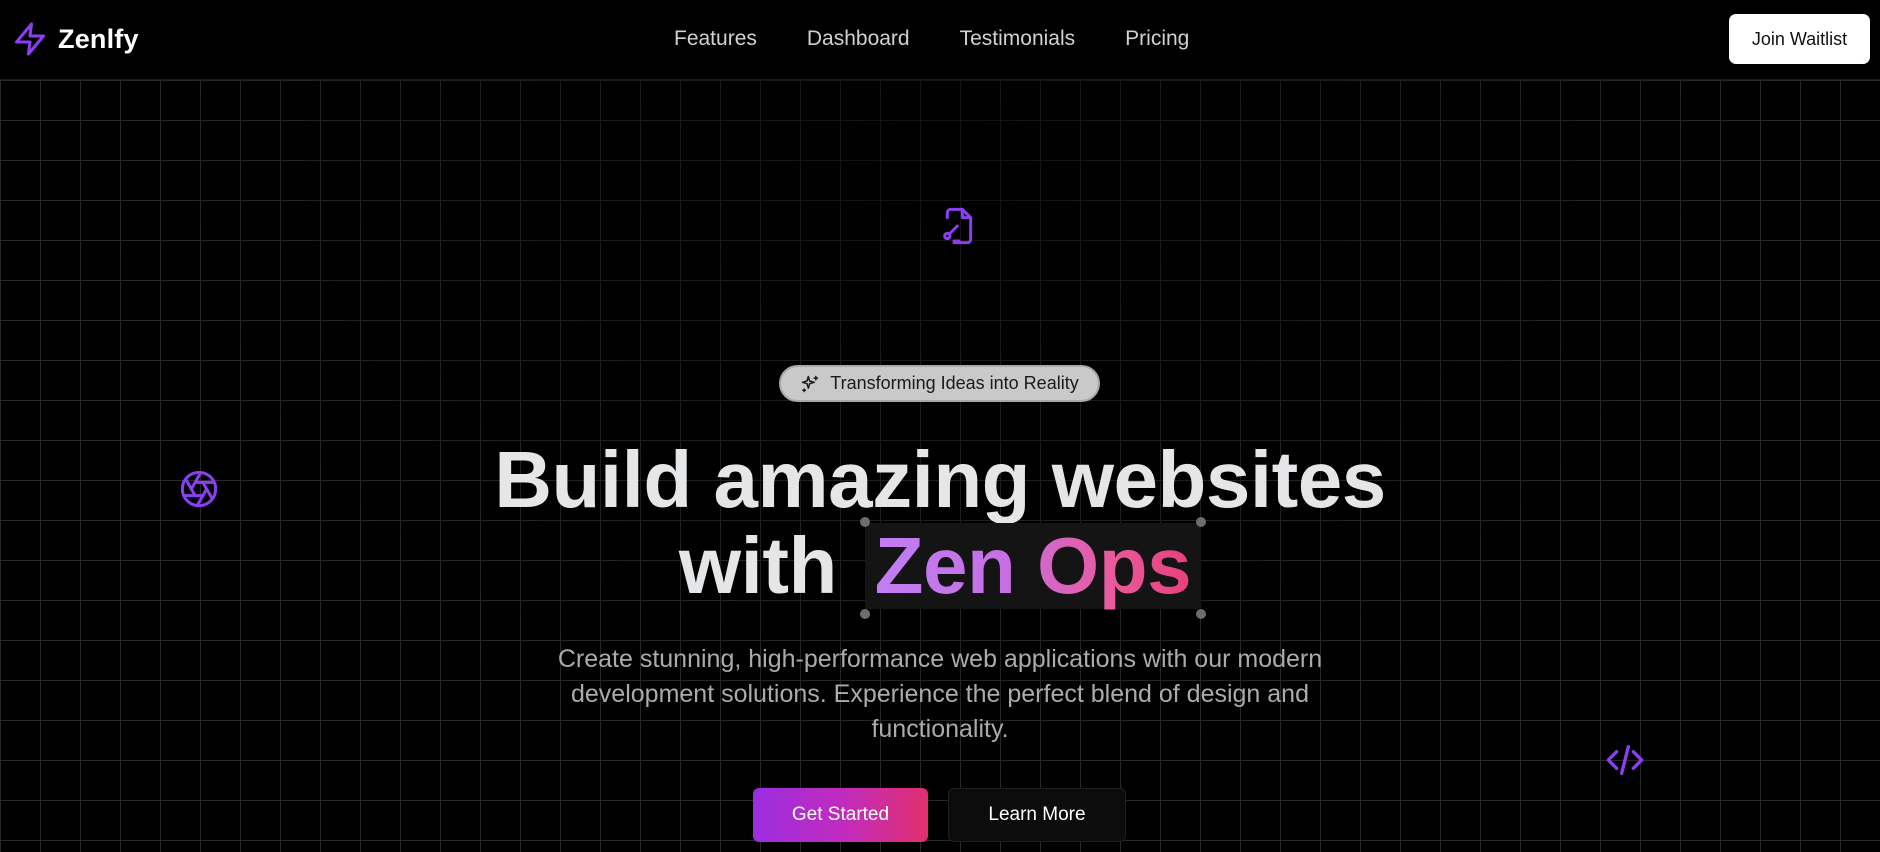 This screenshot has width=1880, height=852. I want to click on lightning-bolt-icon, so click(30, 39).